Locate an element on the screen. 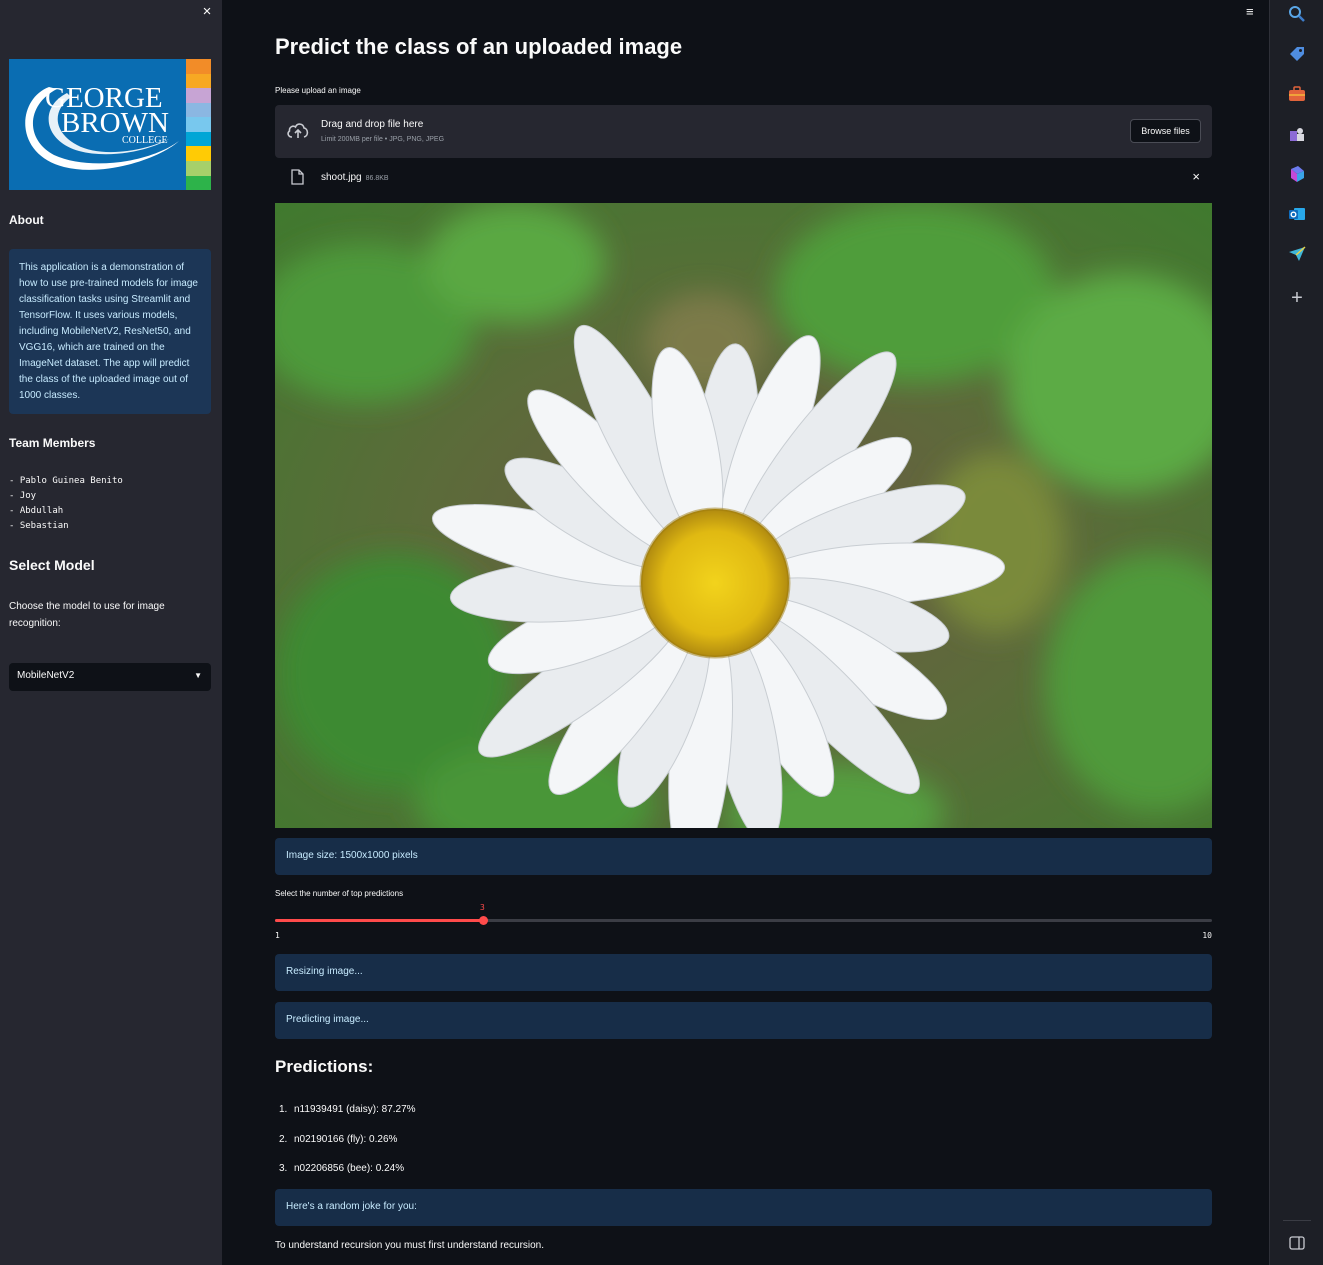  select-model-heading: Select Model is located at coordinates (52, 565).